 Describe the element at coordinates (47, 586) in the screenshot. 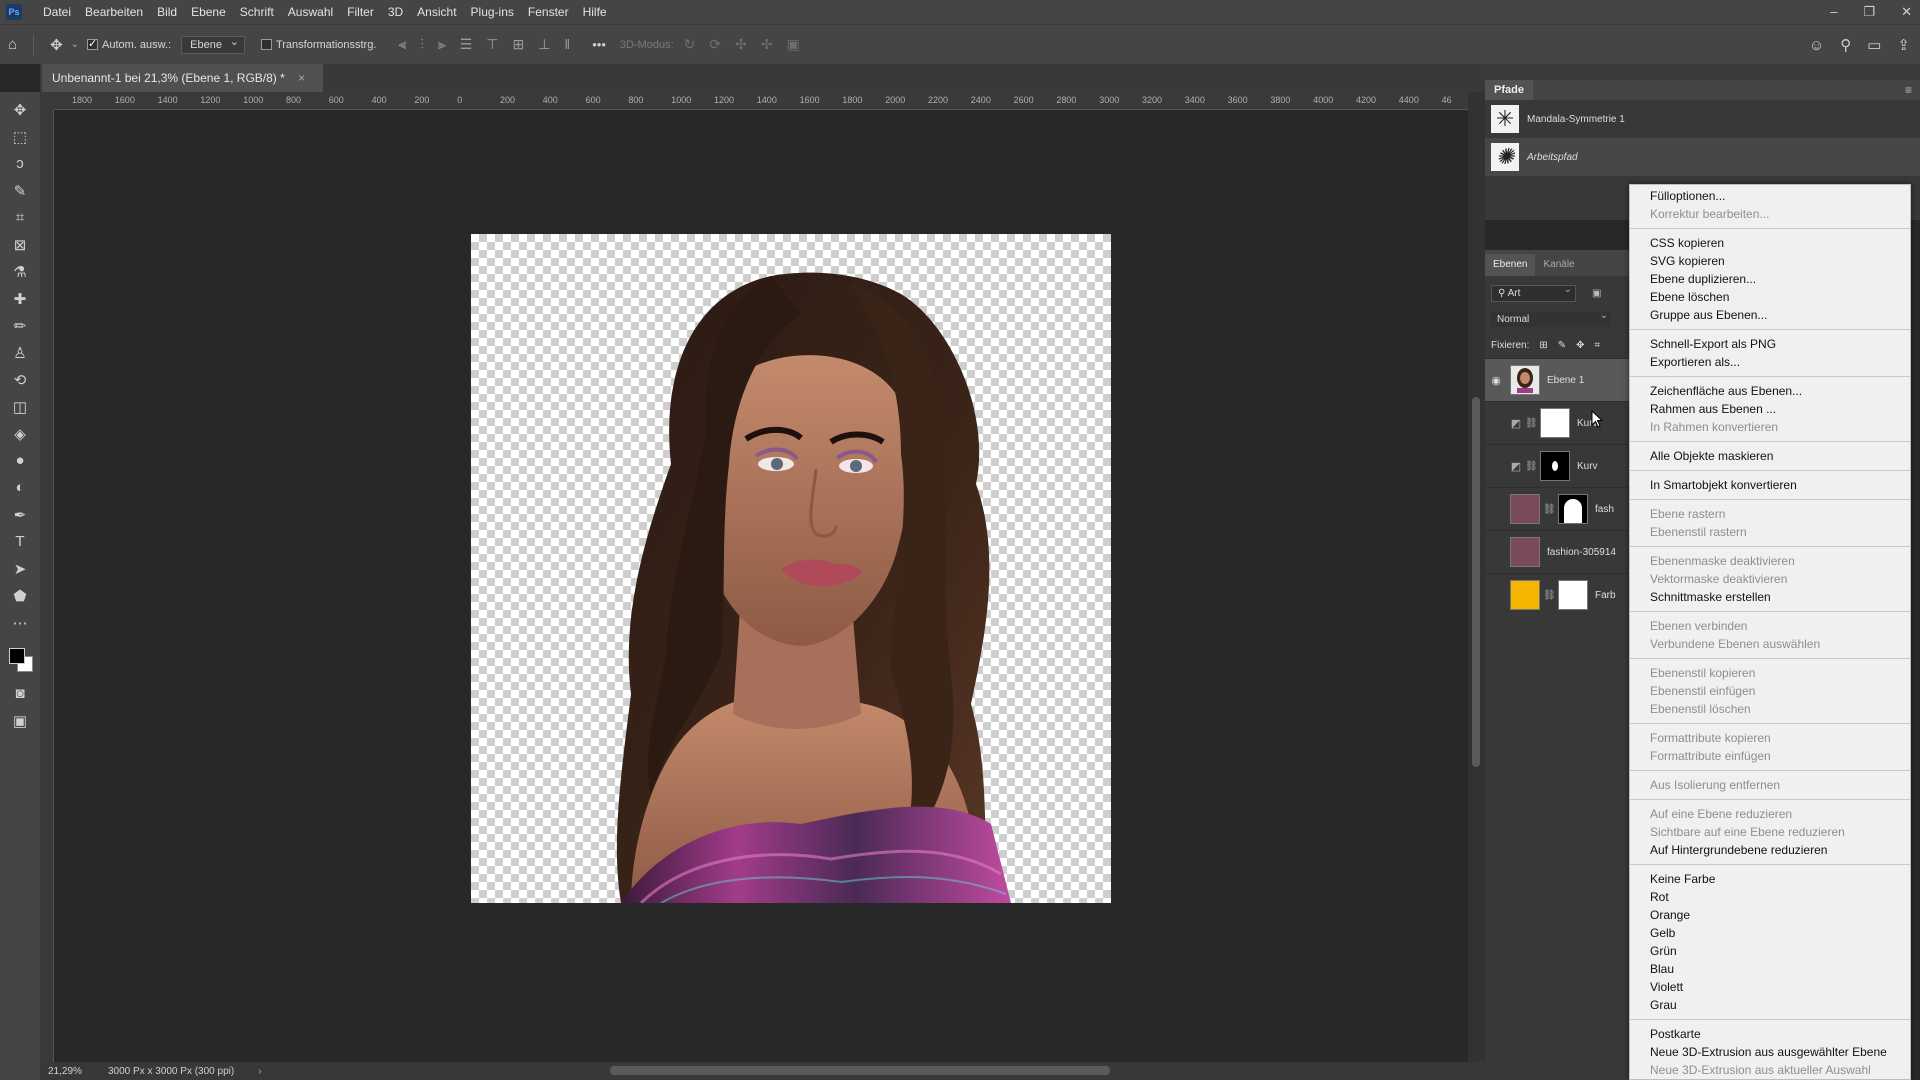

I see `vertical-ruler` at that location.